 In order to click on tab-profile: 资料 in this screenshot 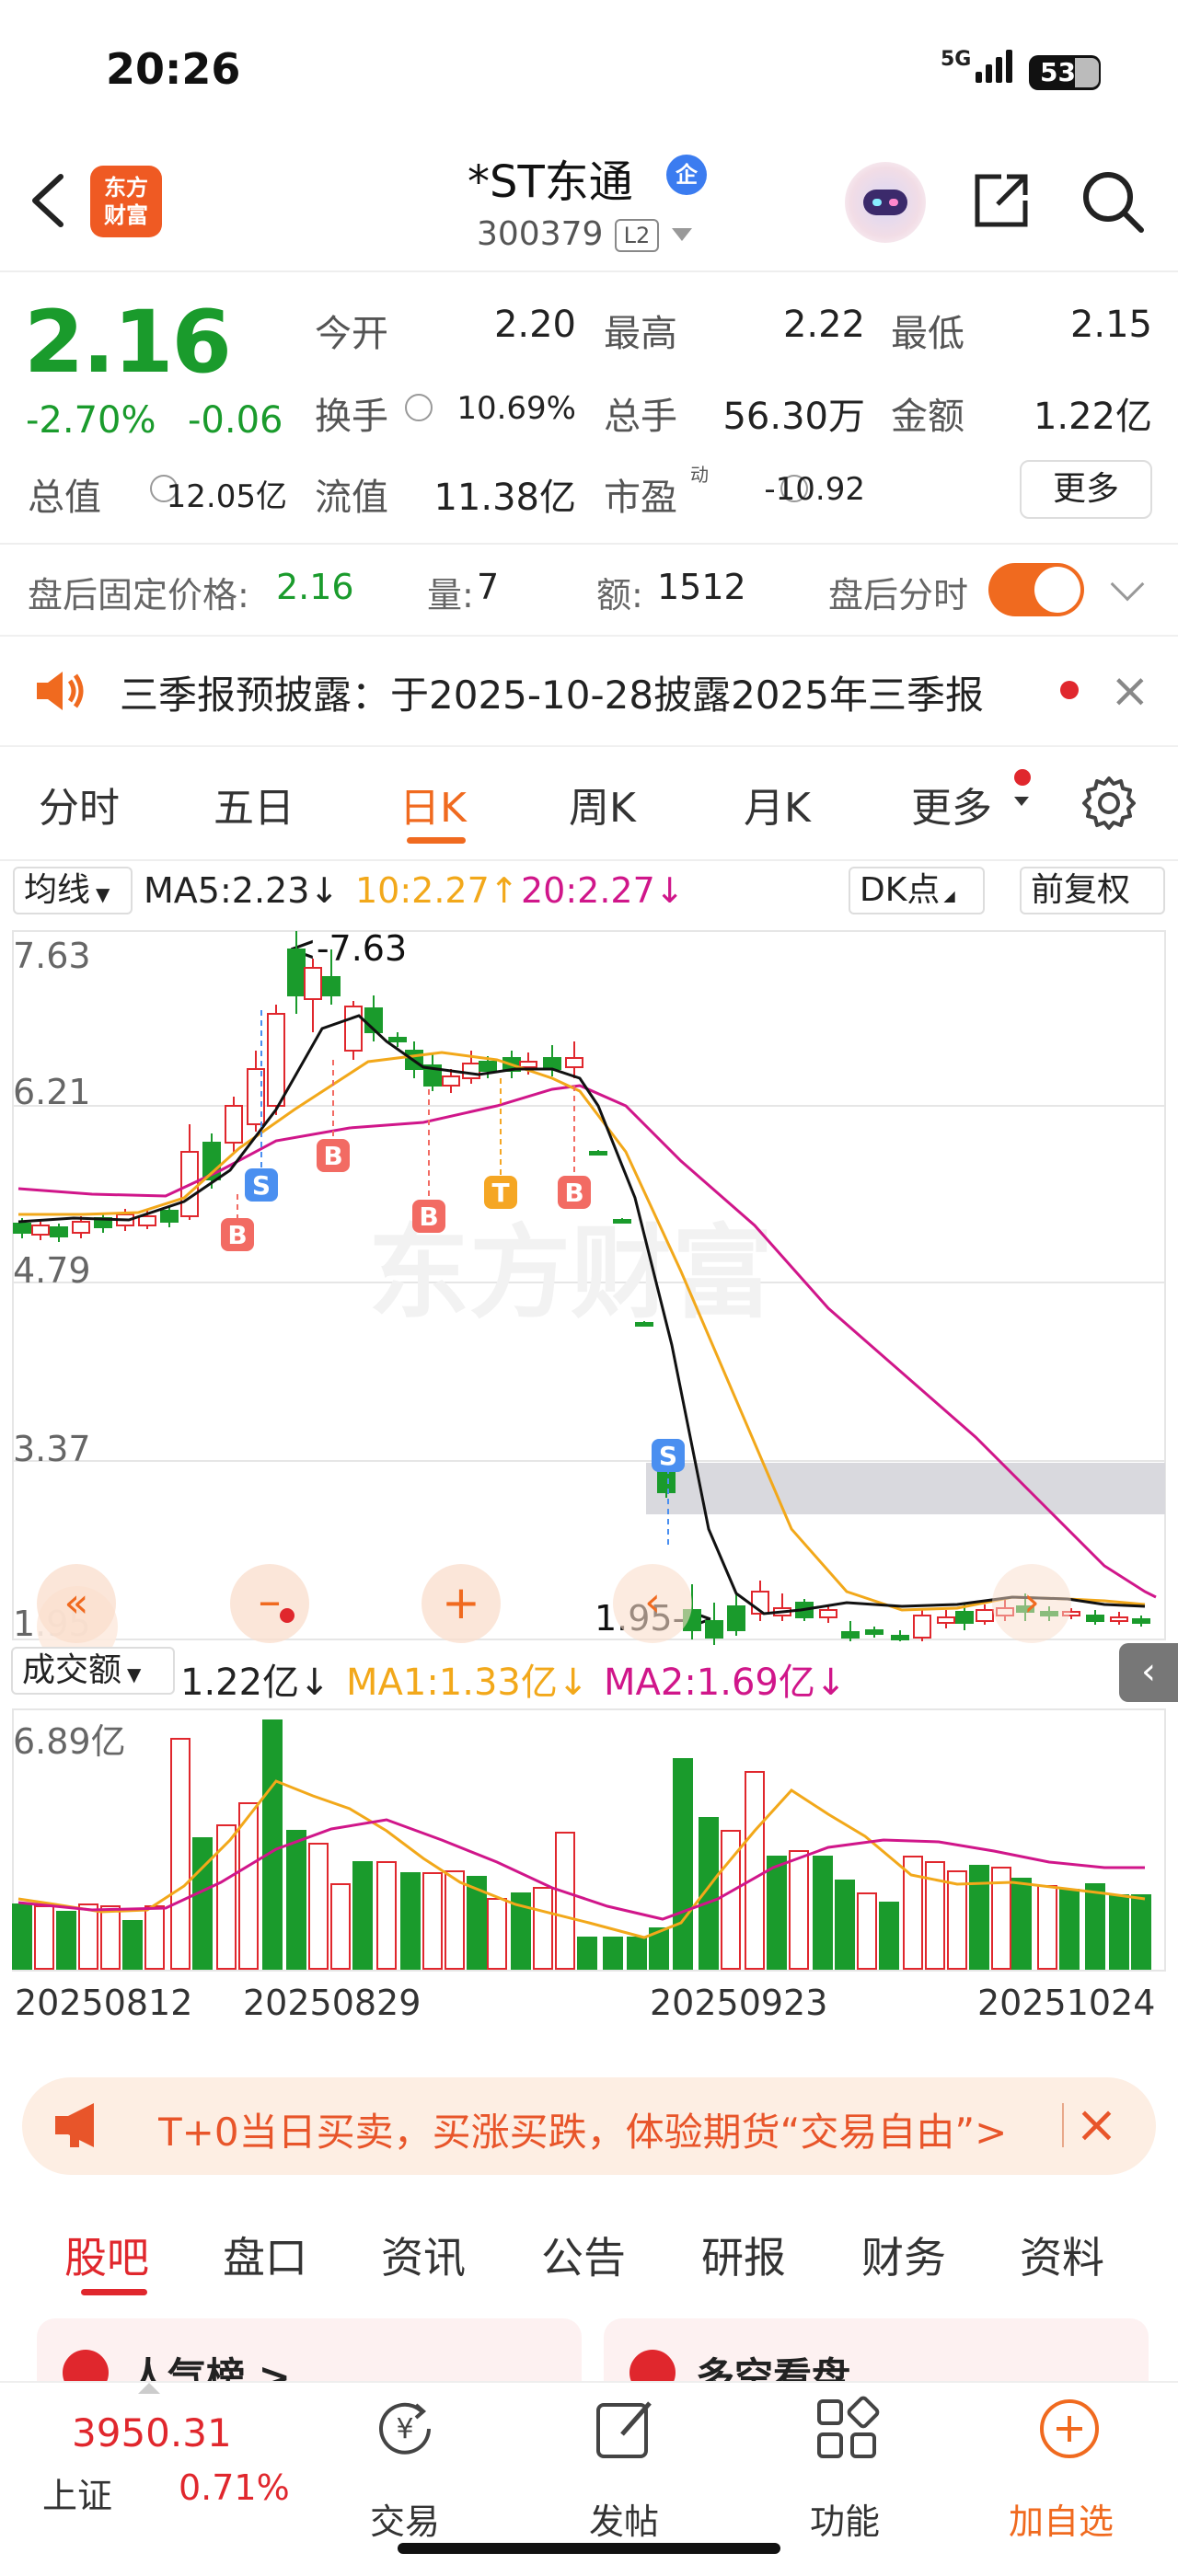, I will do `click(1062, 2255)`.